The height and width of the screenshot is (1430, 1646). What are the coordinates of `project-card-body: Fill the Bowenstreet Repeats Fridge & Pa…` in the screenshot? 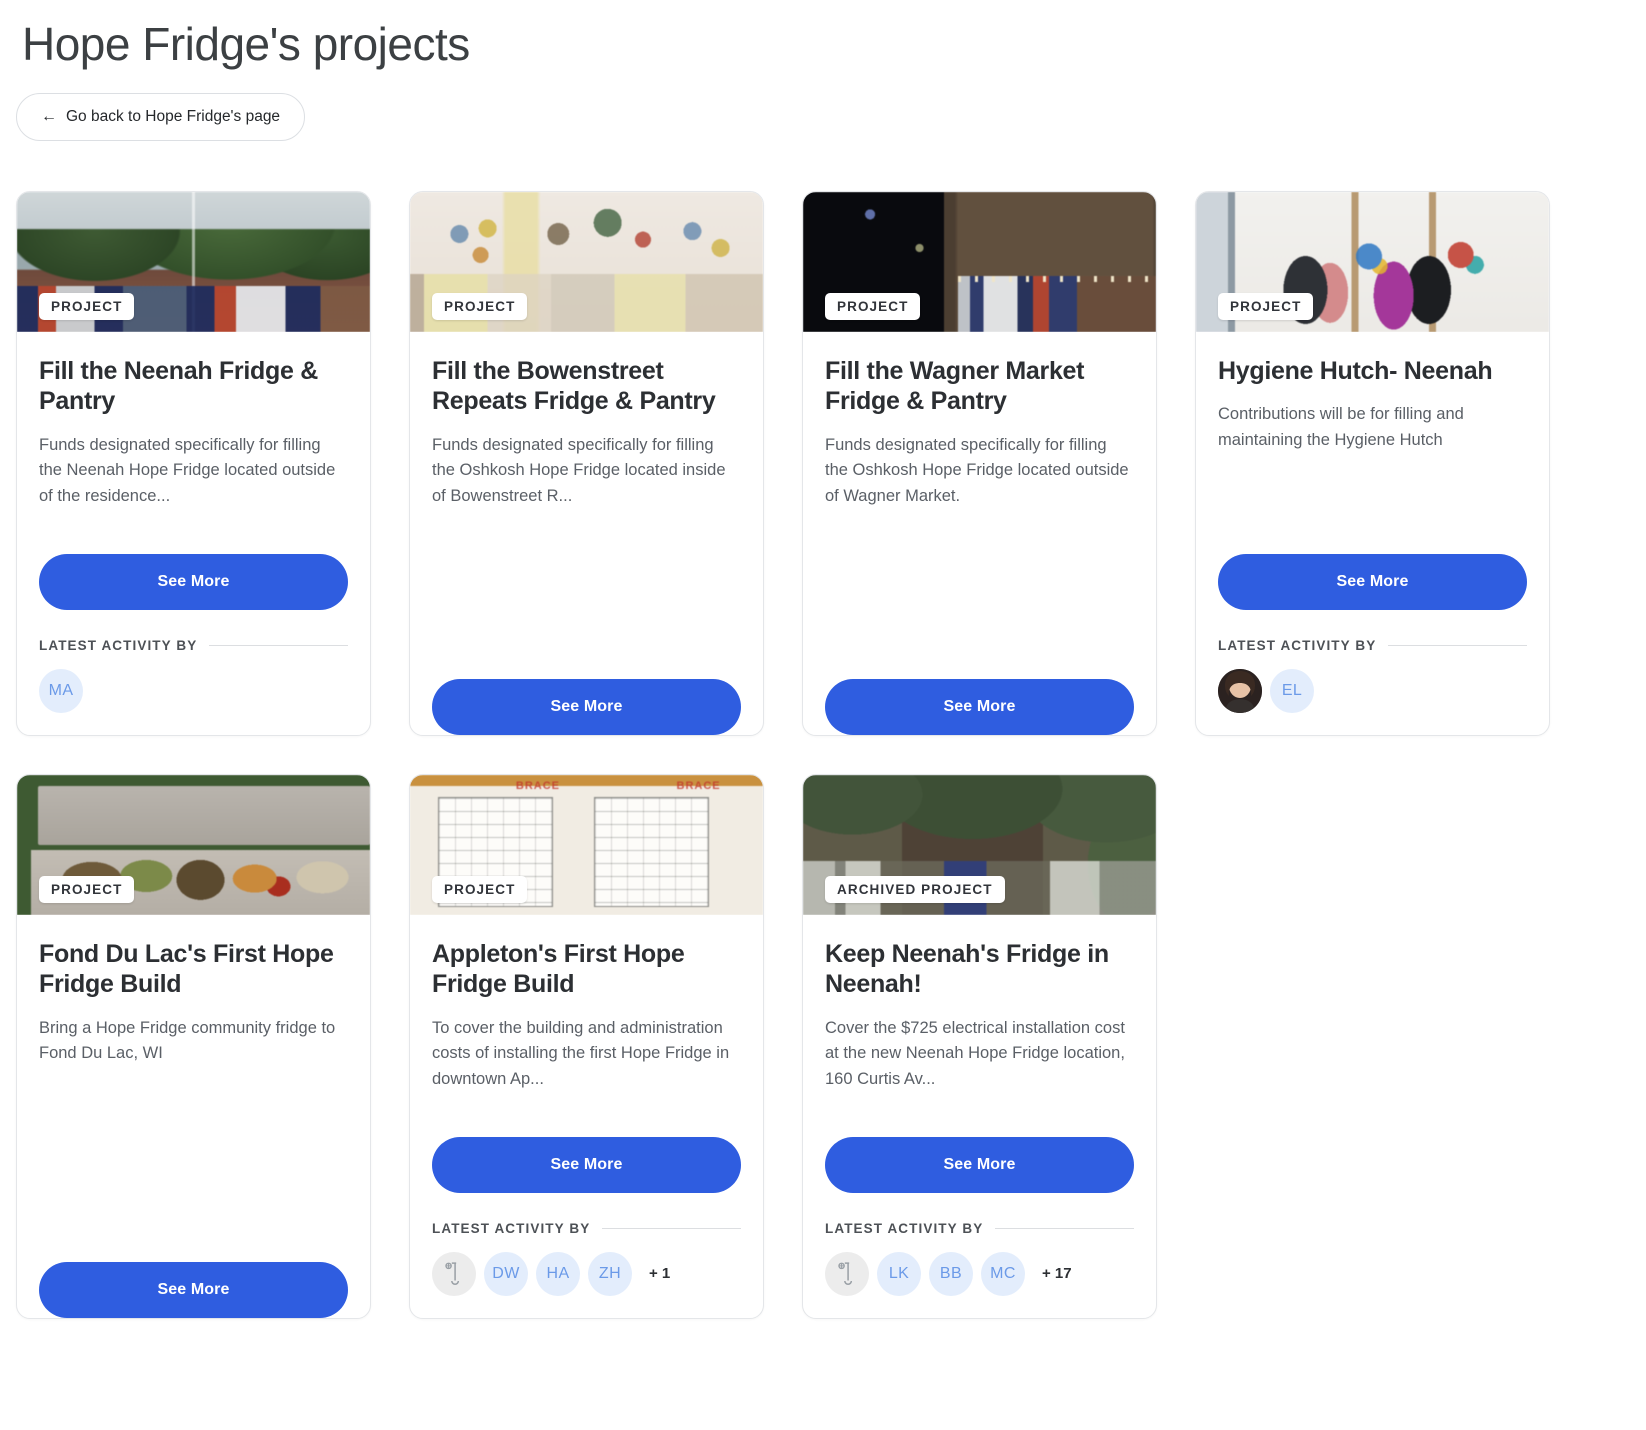 It's located at (586, 533).